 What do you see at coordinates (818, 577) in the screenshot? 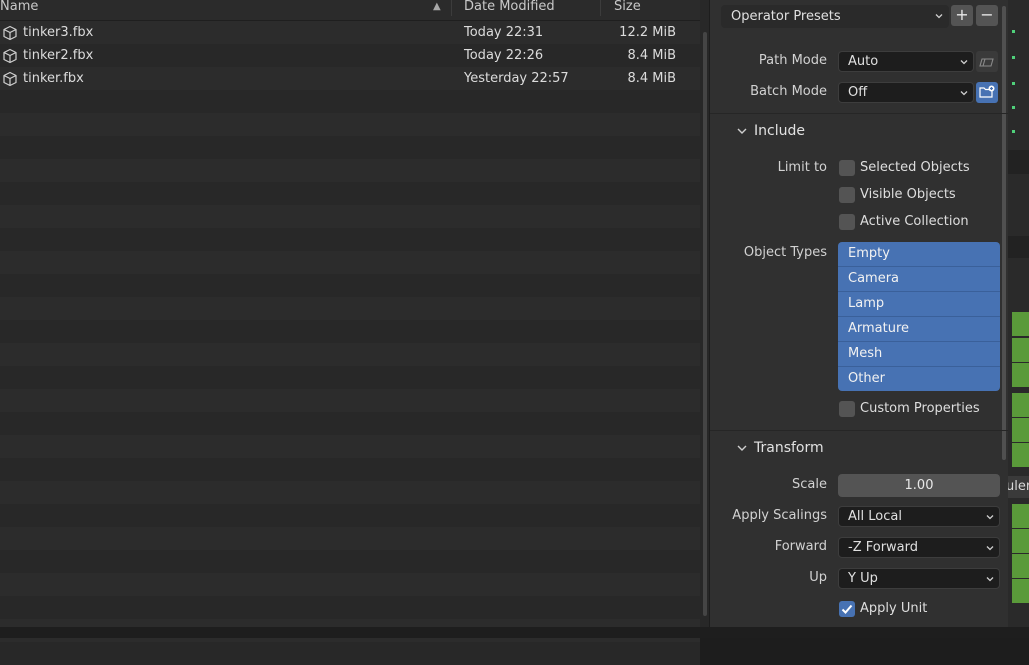
I see `up-label: Up` at bounding box center [818, 577].